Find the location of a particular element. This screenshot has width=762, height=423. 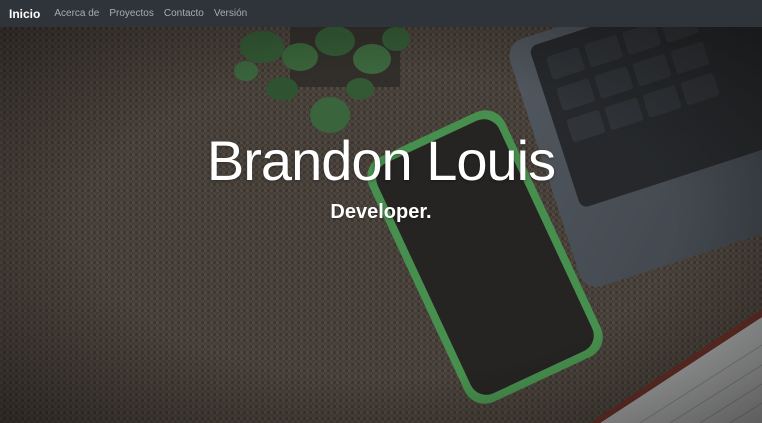

hero-subtitle: Developer. is located at coordinates (381, 212).